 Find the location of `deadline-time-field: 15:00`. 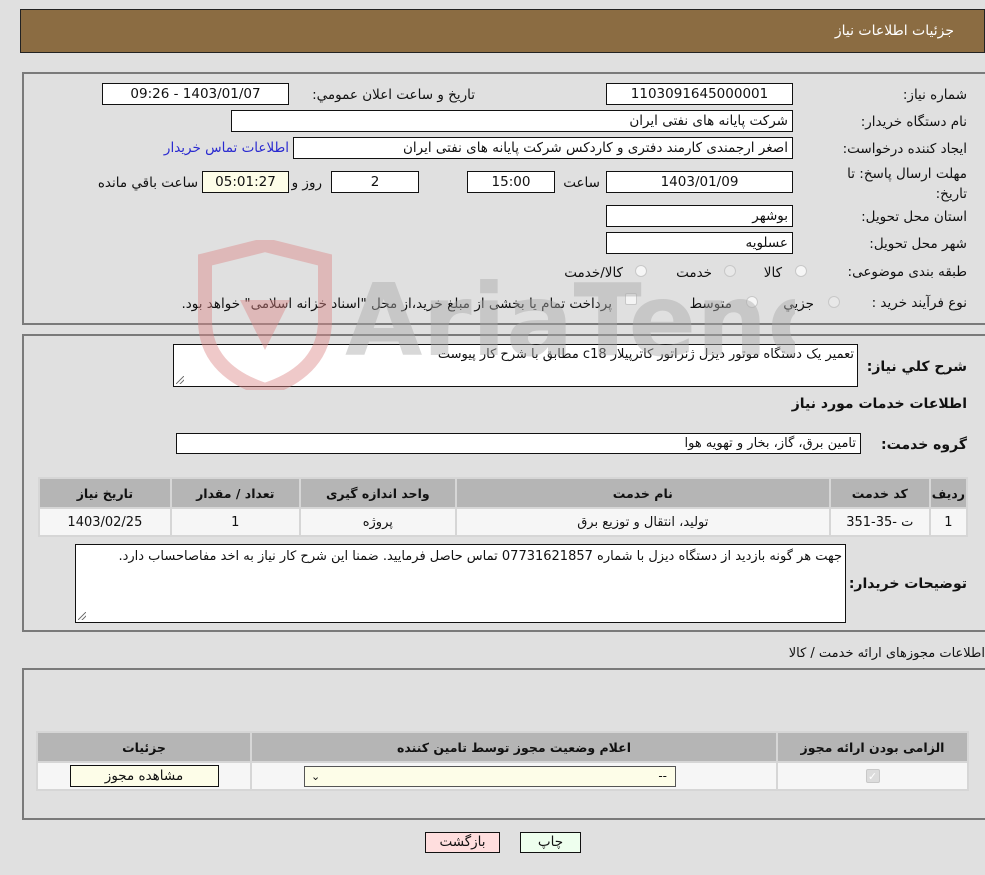

deadline-time-field: 15:00 is located at coordinates (511, 182).